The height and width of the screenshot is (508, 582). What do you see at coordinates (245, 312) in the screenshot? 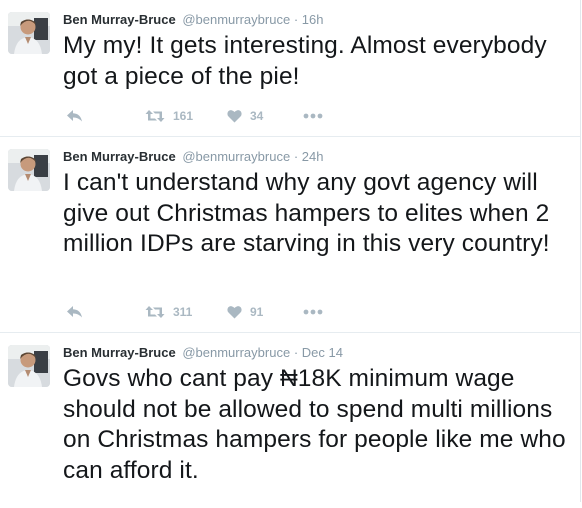
I see `like-button: 91` at bounding box center [245, 312].